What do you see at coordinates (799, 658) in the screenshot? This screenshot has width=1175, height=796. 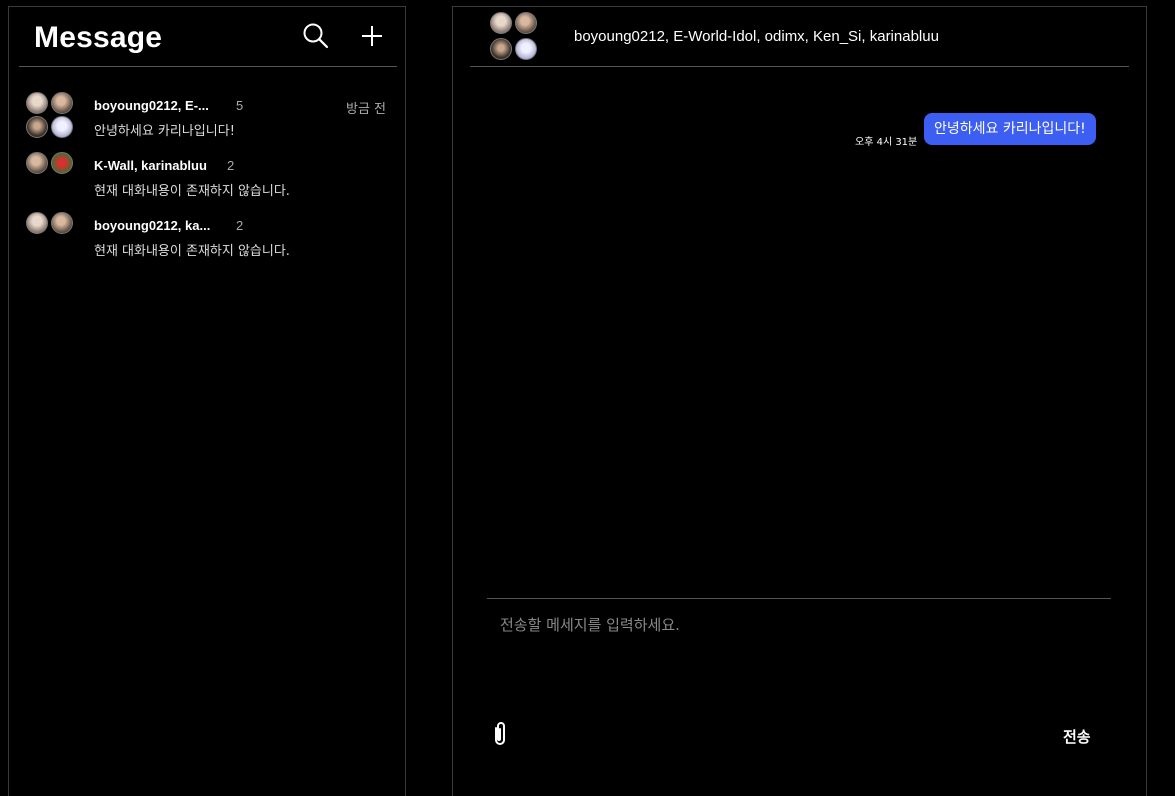 I see `message-input` at bounding box center [799, 658].